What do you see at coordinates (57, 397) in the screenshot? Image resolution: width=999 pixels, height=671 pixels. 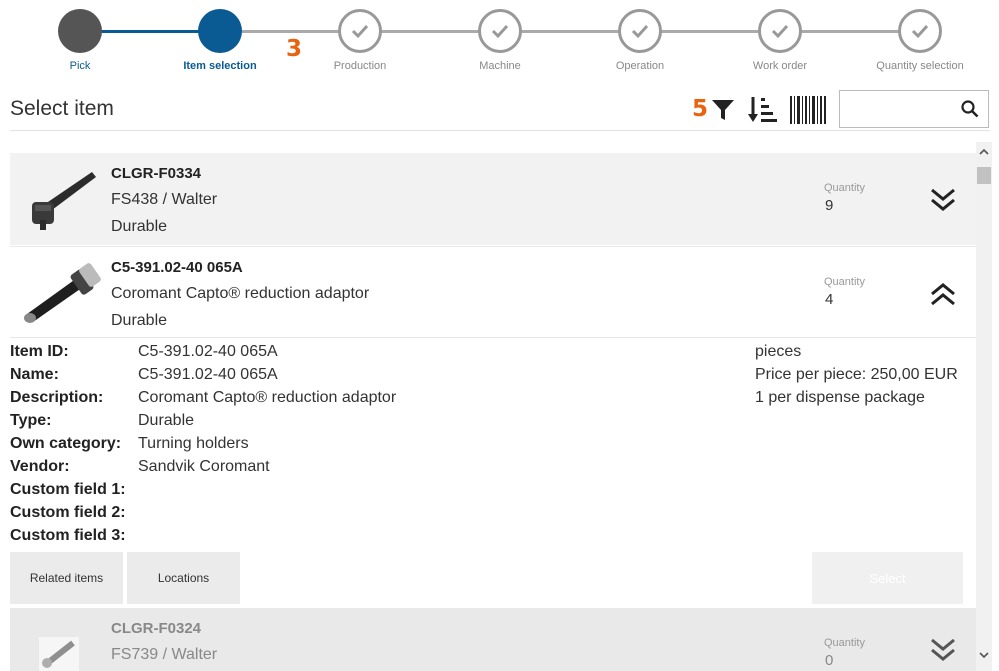 I see `detail-key: Description:` at bounding box center [57, 397].